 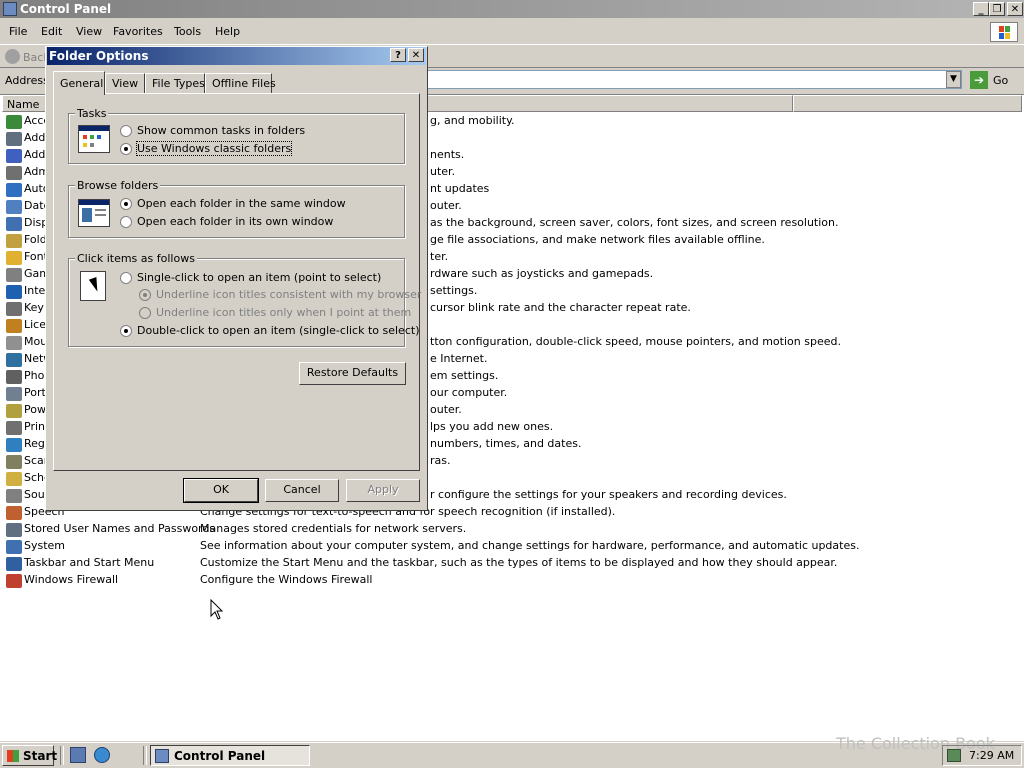 I want to click on same-window-illustration-icon, so click(x=94, y=213).